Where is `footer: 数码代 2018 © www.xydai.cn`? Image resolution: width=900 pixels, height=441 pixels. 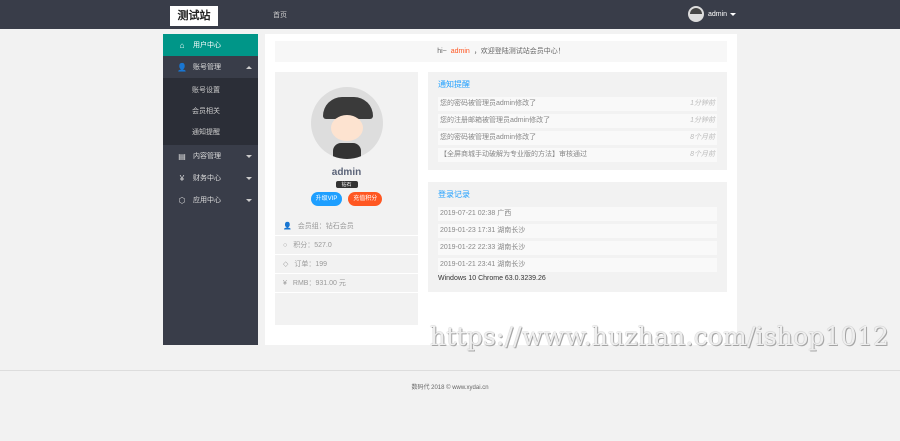 footer: 数码代 2018 © www.xydai.cn is located at coordinates (450, 380).